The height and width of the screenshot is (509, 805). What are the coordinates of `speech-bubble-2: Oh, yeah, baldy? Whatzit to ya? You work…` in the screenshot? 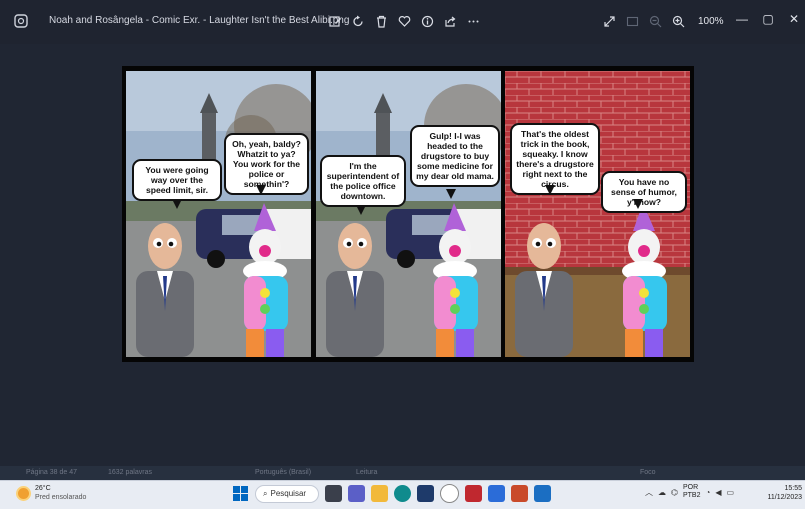 It's located at (266, 164).